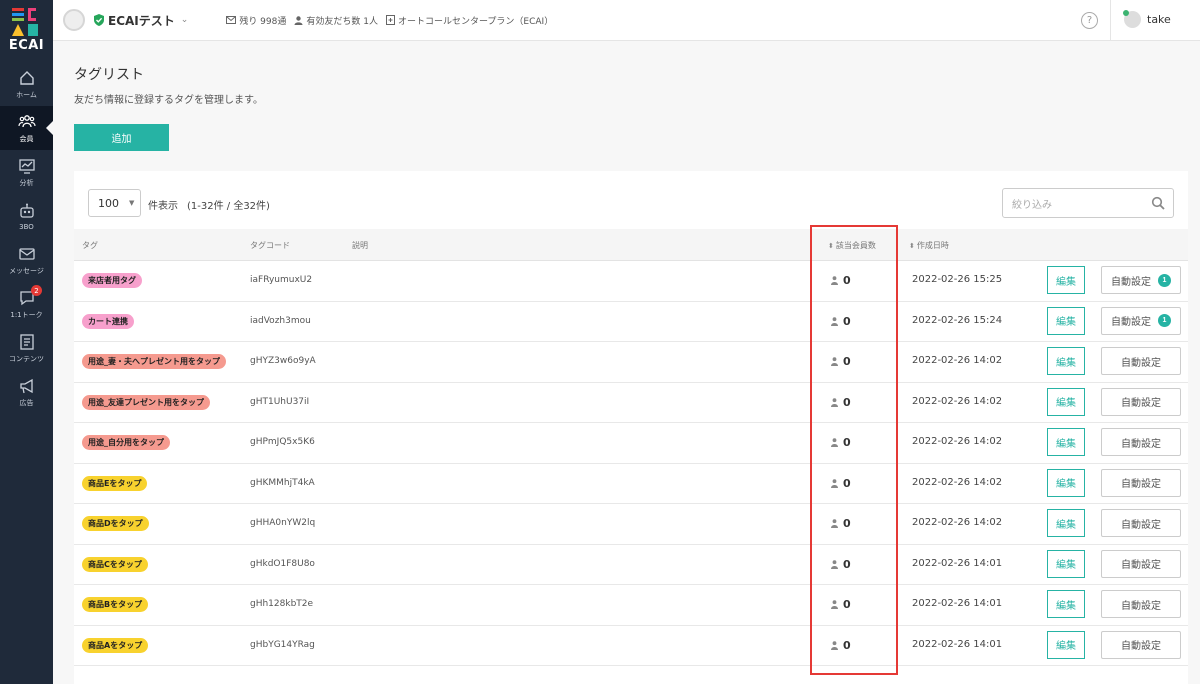 The height and width of the screenshot is (684, 1200). What do you see at coordinates (163, 206) in the screenshot?
I see `per-page-label: 件表示` at bounding box center [163, 206].